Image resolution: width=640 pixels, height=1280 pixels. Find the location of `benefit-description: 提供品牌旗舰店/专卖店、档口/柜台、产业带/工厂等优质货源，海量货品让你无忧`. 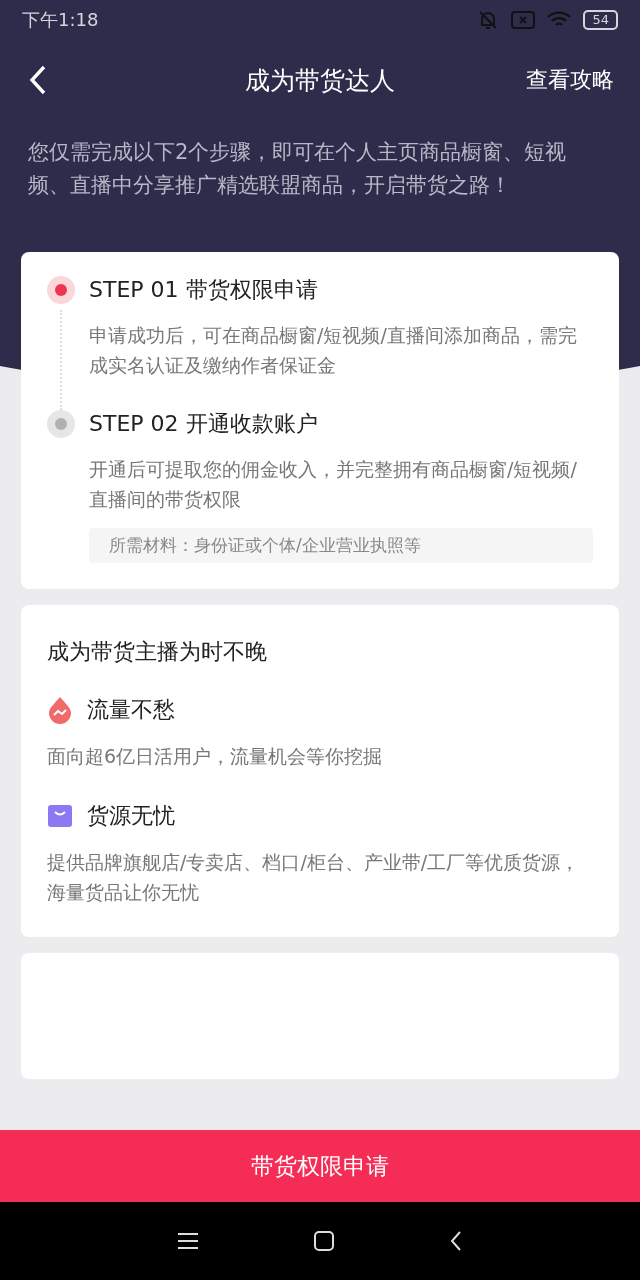

benefit-description: 提供品牌旗舰店/专卖店、档口/柜台、产业带/工厂等优质货源，海量货品让你无忧 is located at coordinates (314, 877).